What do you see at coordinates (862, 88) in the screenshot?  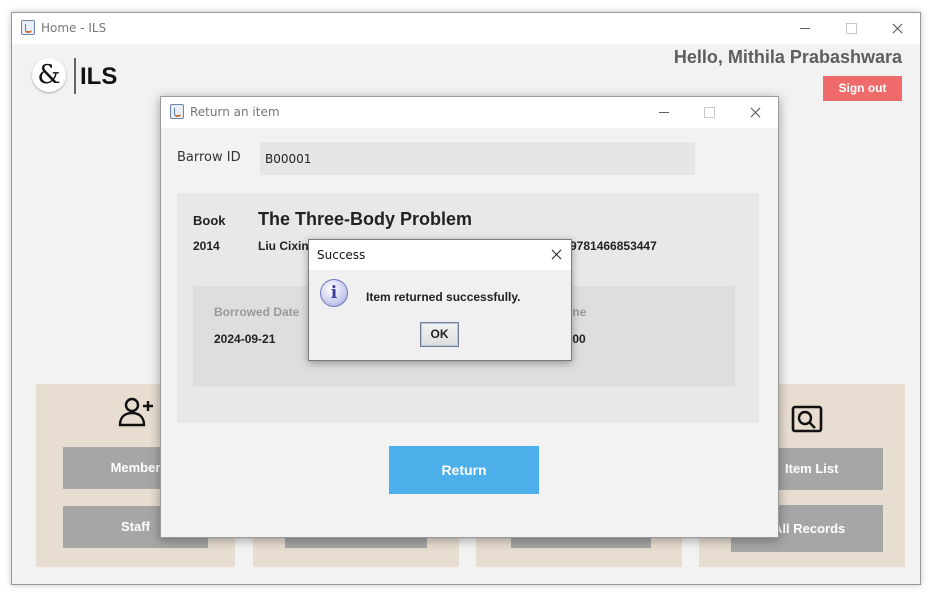 I see `sign-out-button: Sign out` at bounding box center [862, 88].